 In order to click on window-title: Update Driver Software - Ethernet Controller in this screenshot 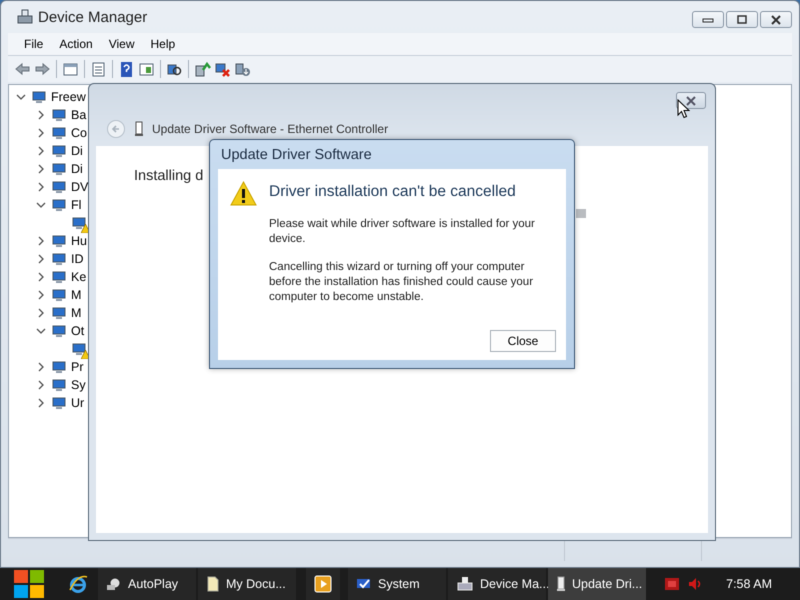, I will do `click(270, 129)`.